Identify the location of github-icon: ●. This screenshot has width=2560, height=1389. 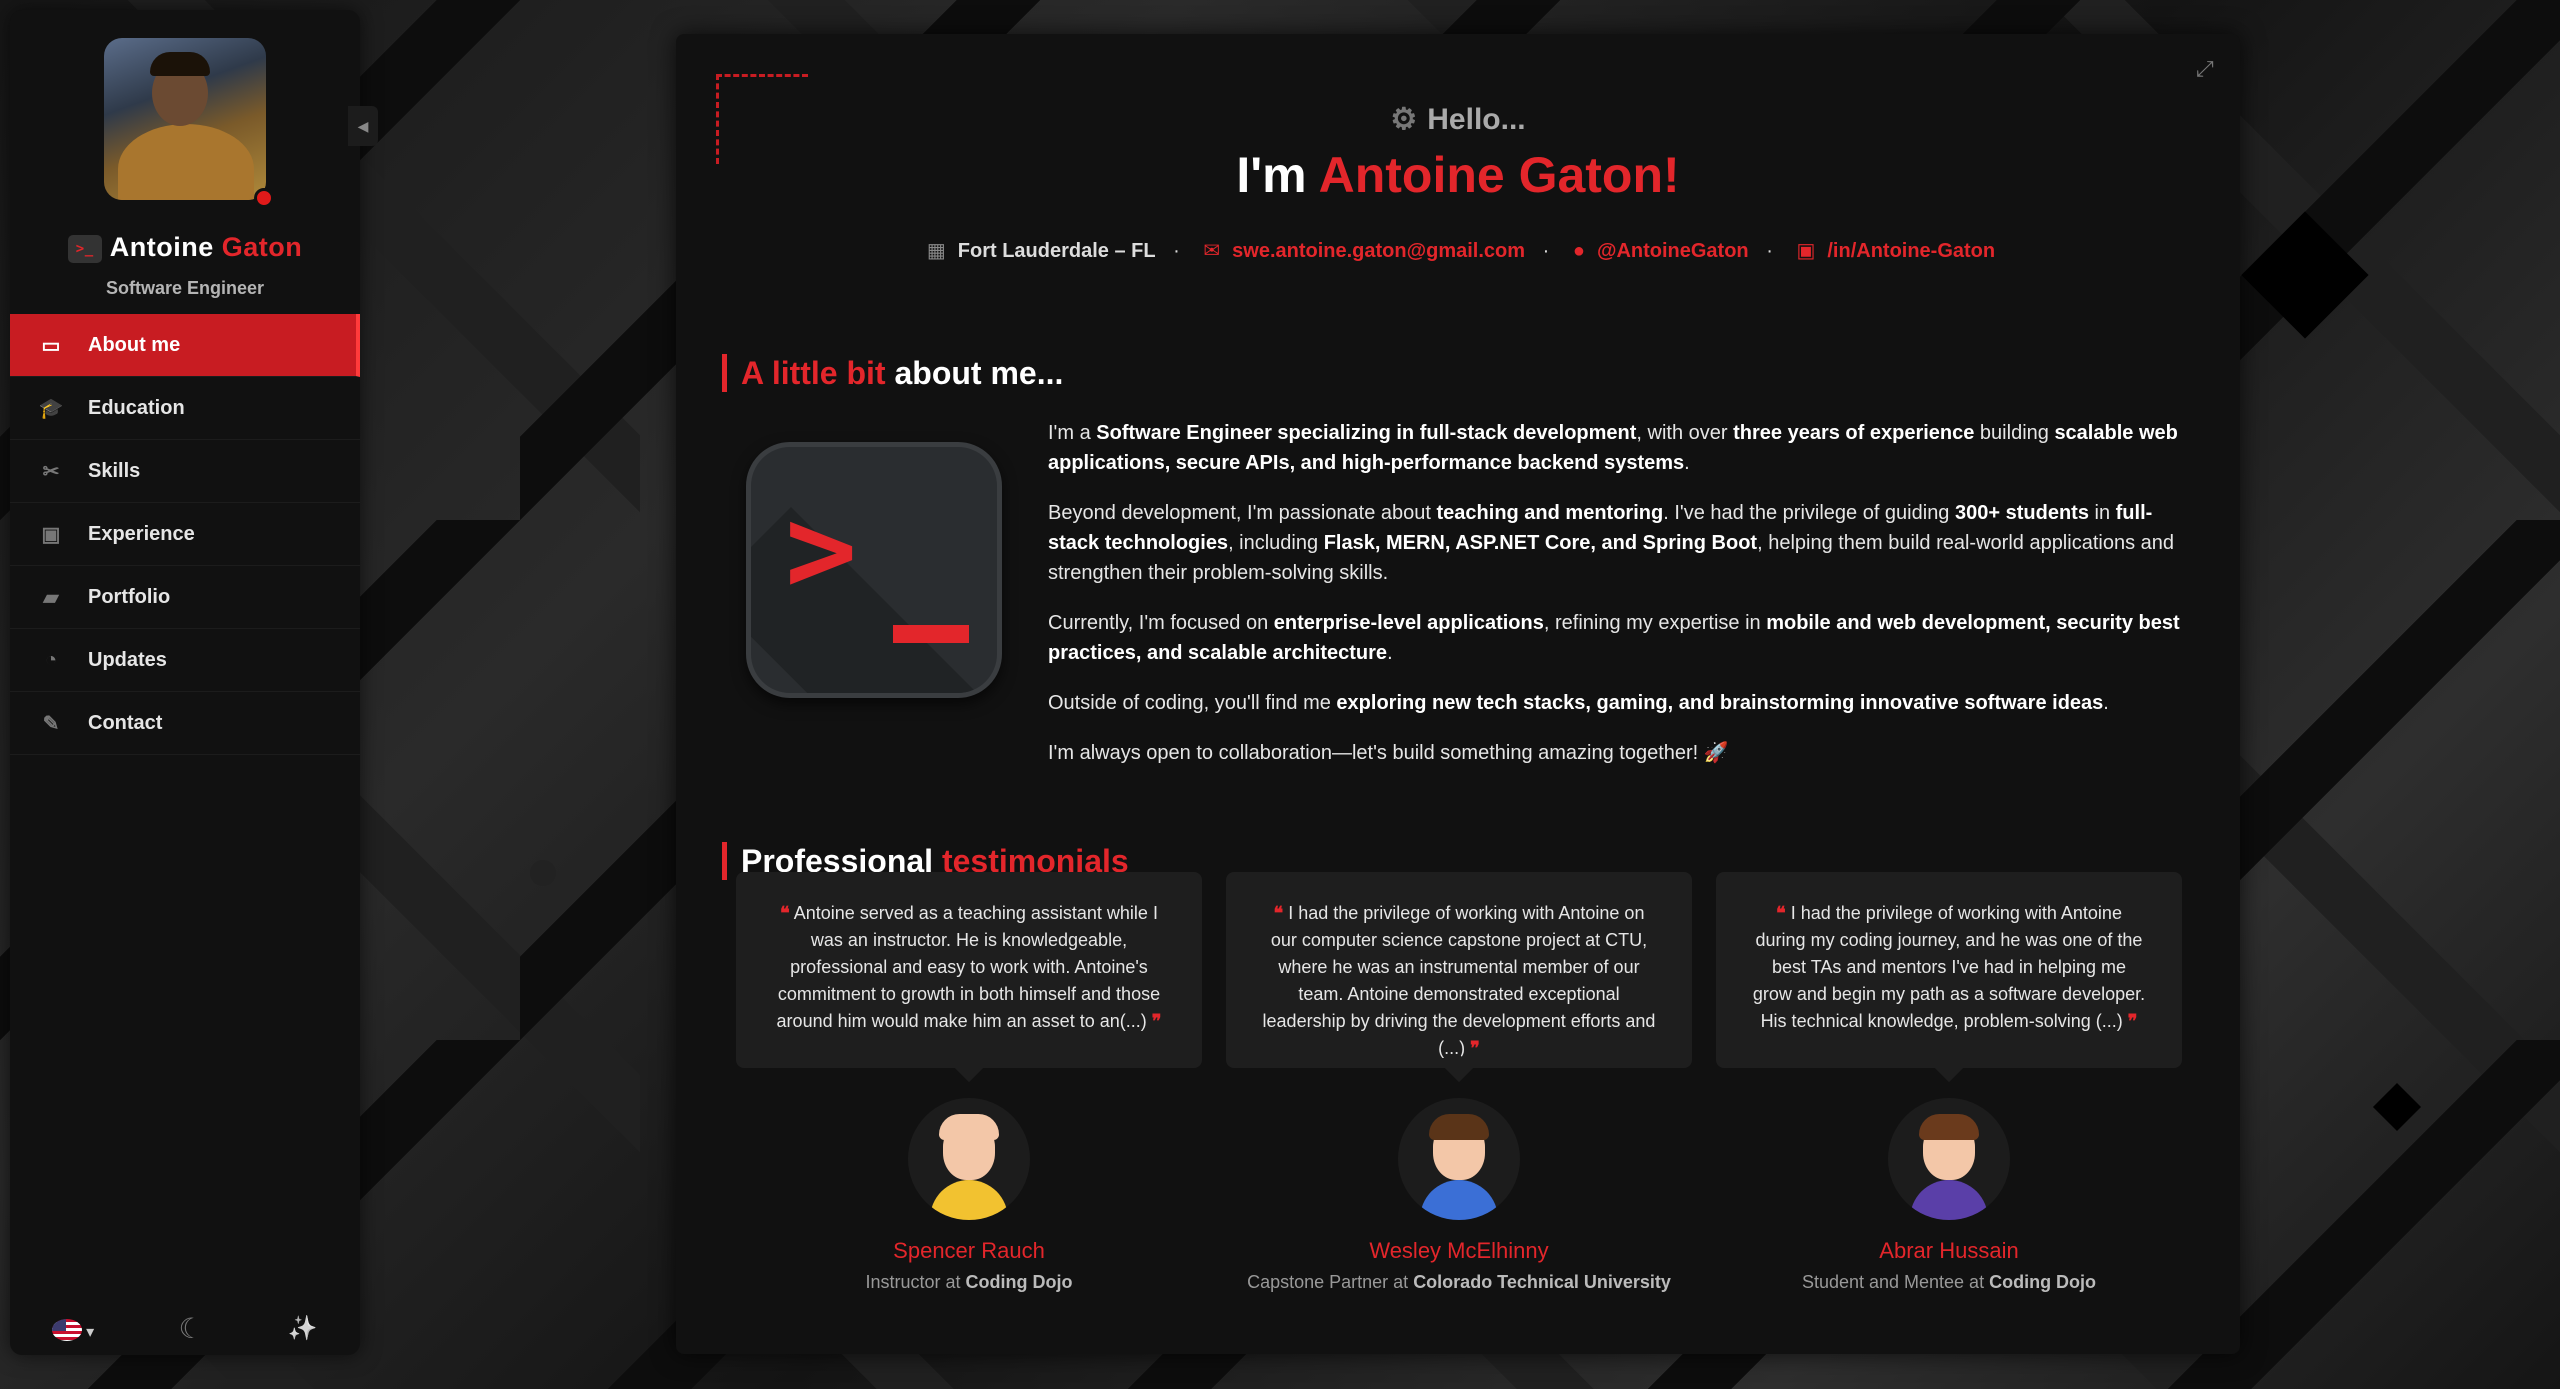
(1578, 251).